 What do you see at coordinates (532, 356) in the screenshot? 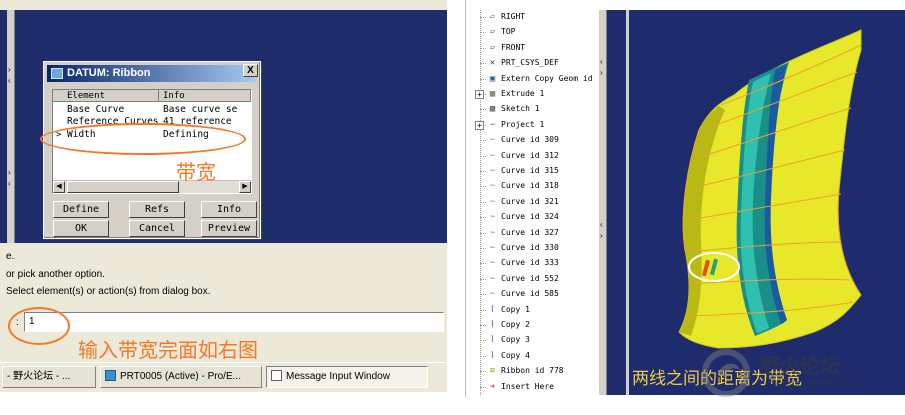
I see `tree-item: ⌇ Copy 4` at bounding box center [532, 356].